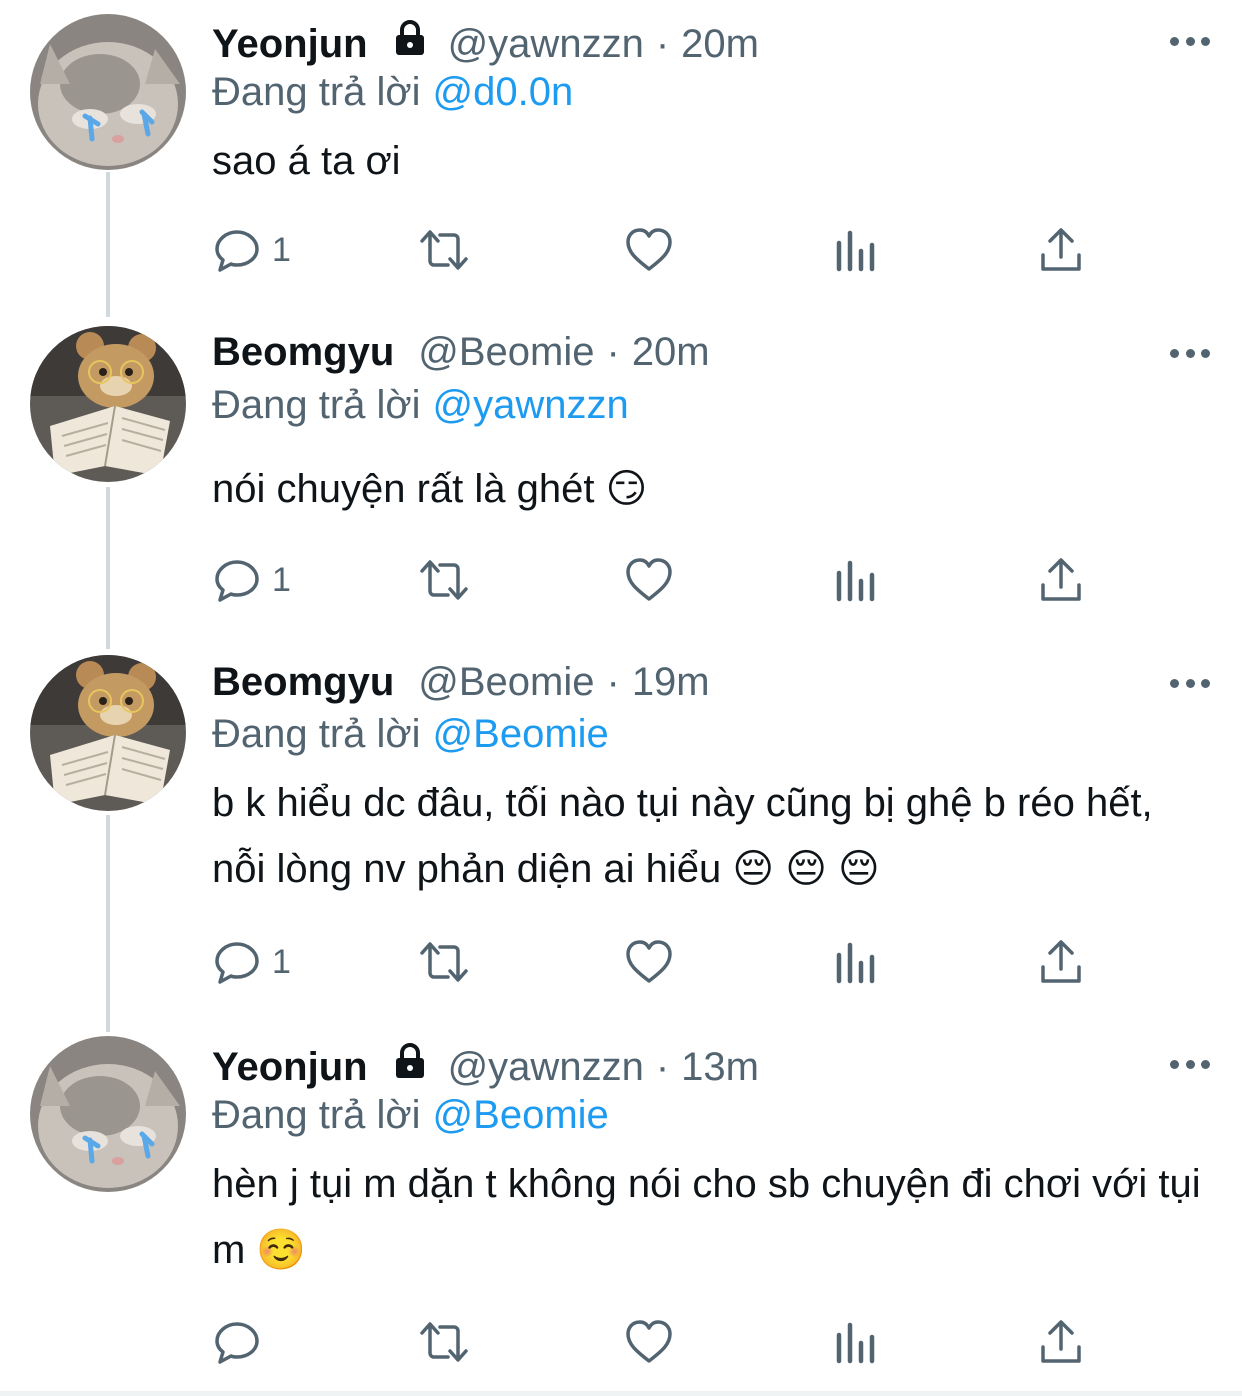  What do you see at coordinates (720, 1067) in the screenshot?
I see `timestamp: 13m` at bounding box center [720, 1067].